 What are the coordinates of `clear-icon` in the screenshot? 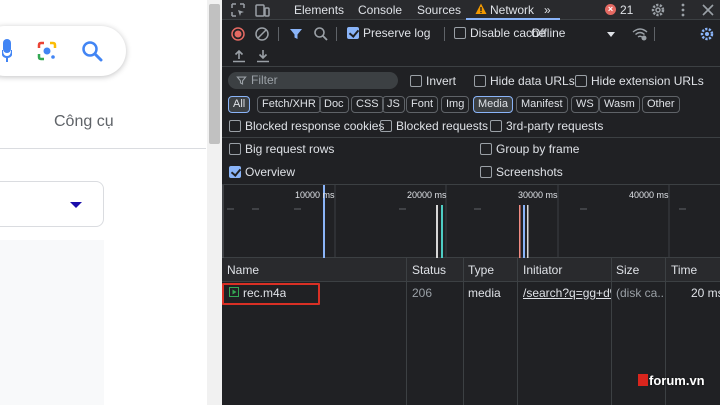 It's located at (262, 34).